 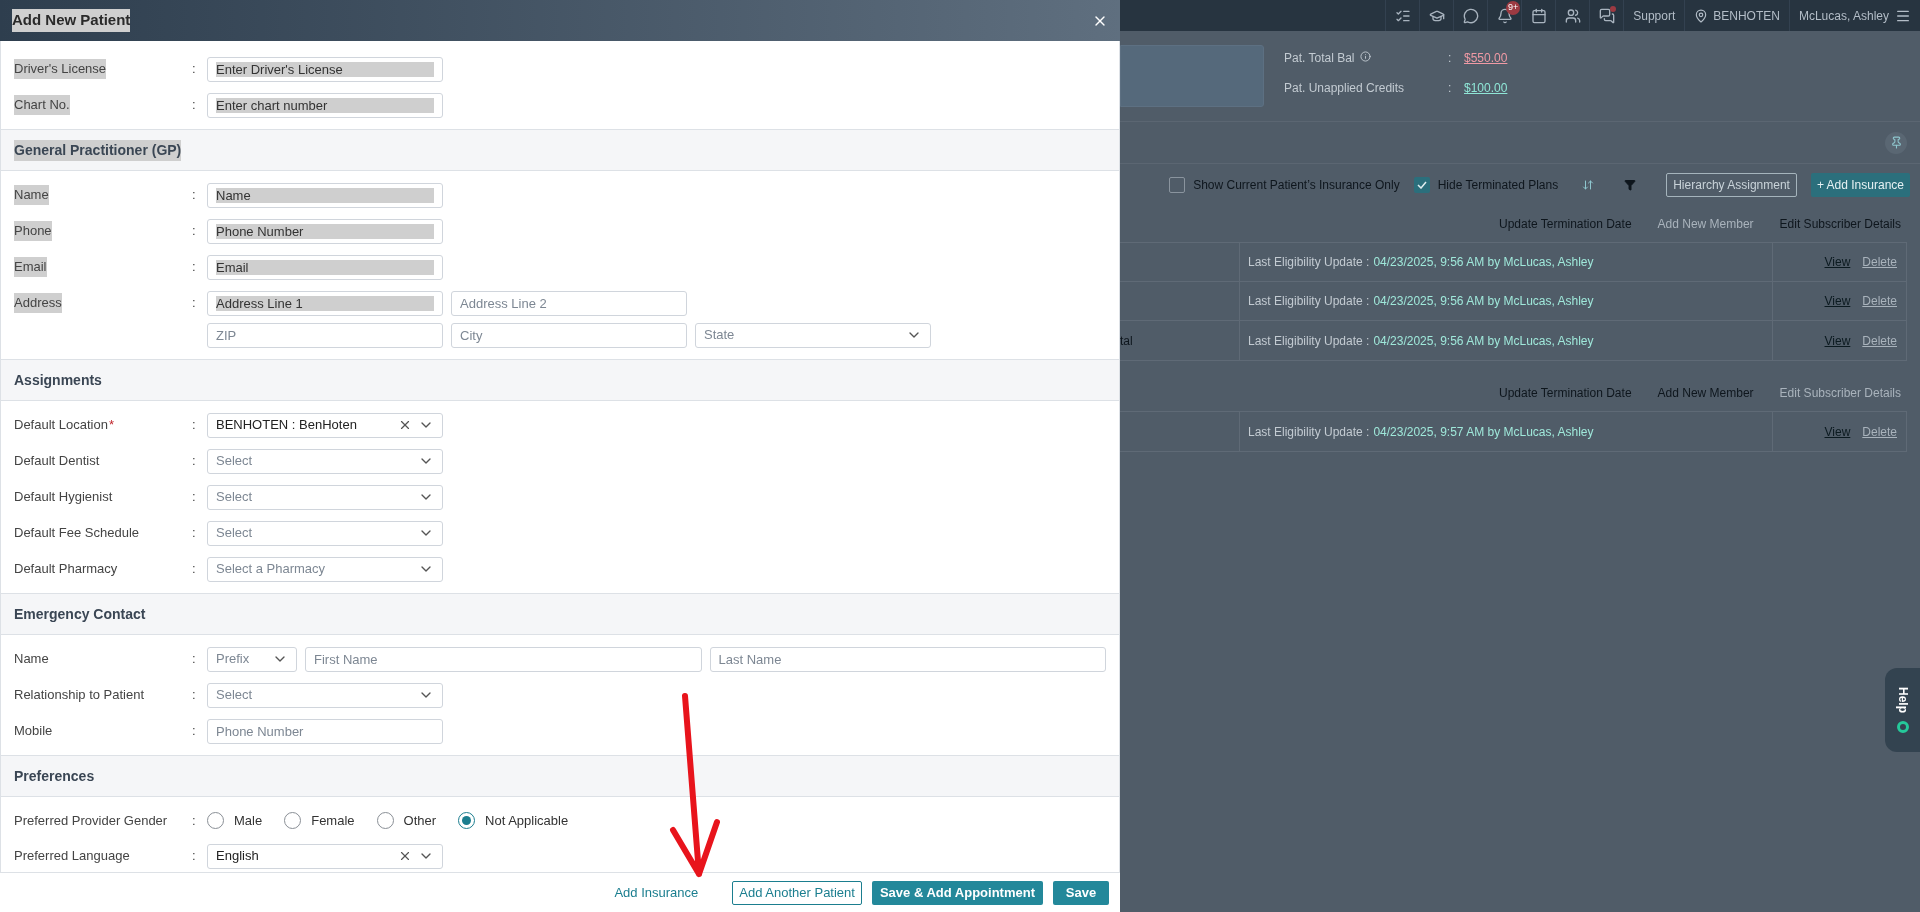 What do you see at coordinates (77, 533) in the screenshot?
I see `field-label: Default Fee Schedule` at bounding box center [77, 533].